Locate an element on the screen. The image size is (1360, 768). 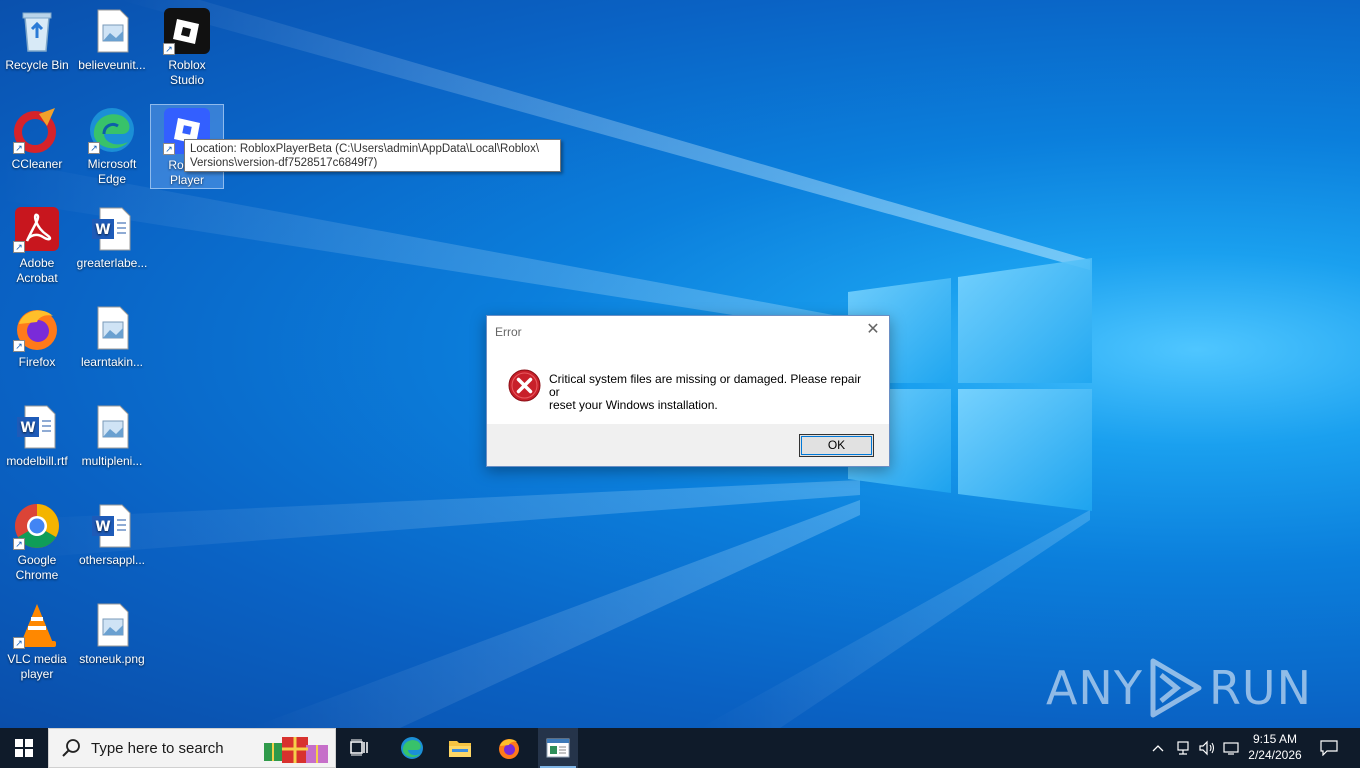
search-icon is located at coordinates (71, 748).